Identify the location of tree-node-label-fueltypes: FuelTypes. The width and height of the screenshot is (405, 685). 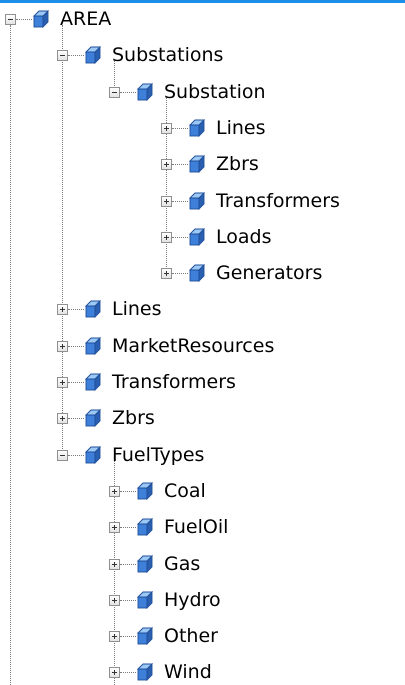
(158, 455).